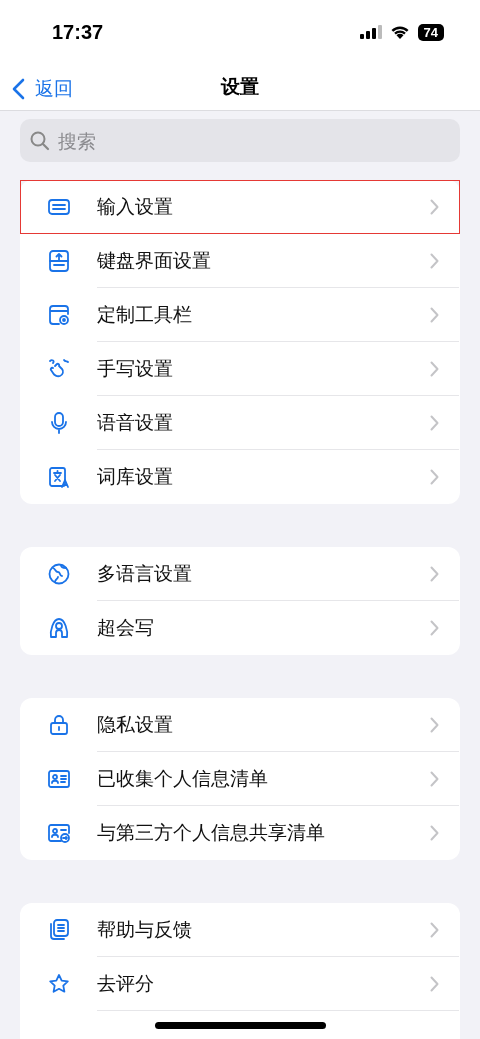 The image size is (480, 1039). What do you see at coordinates (240, 423) in the screenshot?
I see `settings-row: 语音设置` at bounding box center [240, 423].